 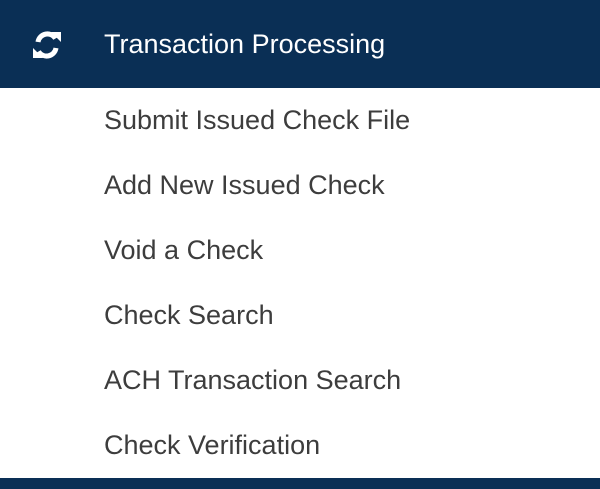 What do you see at coordinates (212, 445) in the screenshot?
I see `menu-item-check-verification: Check Verification` at bounding box center [212, 445].